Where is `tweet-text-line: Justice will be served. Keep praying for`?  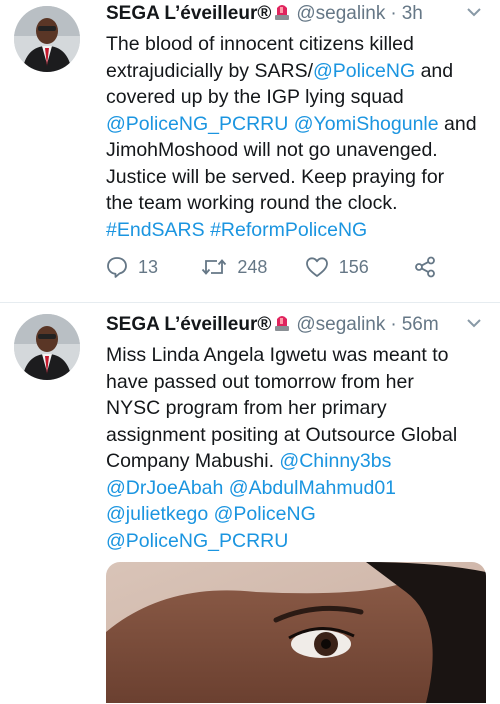
tweet-text-line: Justice will be served. Keep praying for is located at coordinates (296, 177).